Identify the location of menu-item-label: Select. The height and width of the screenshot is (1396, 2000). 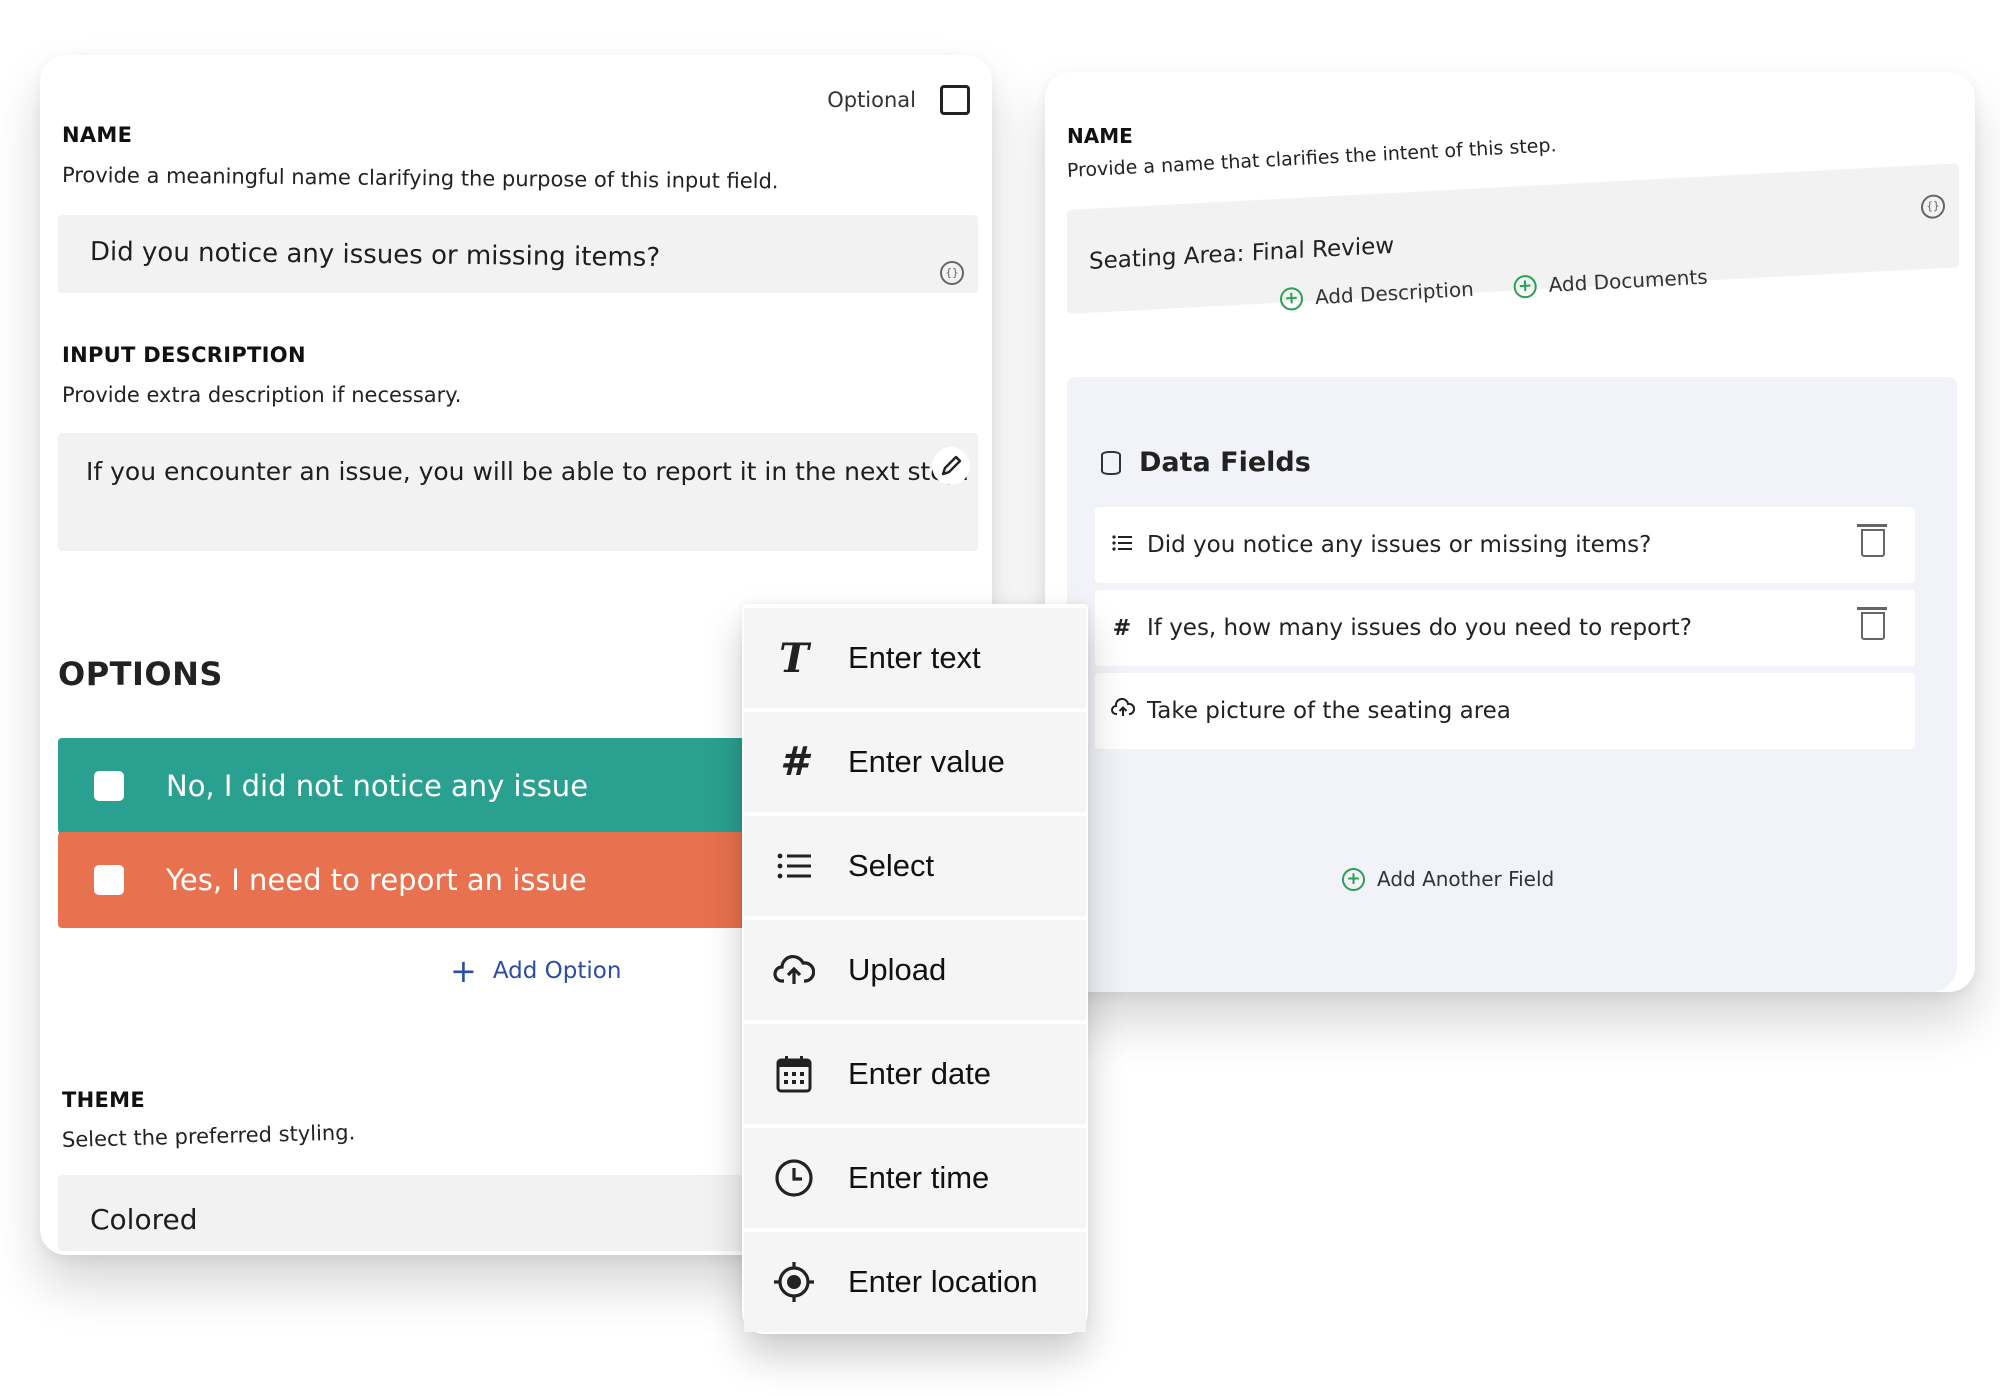
(891, 865).